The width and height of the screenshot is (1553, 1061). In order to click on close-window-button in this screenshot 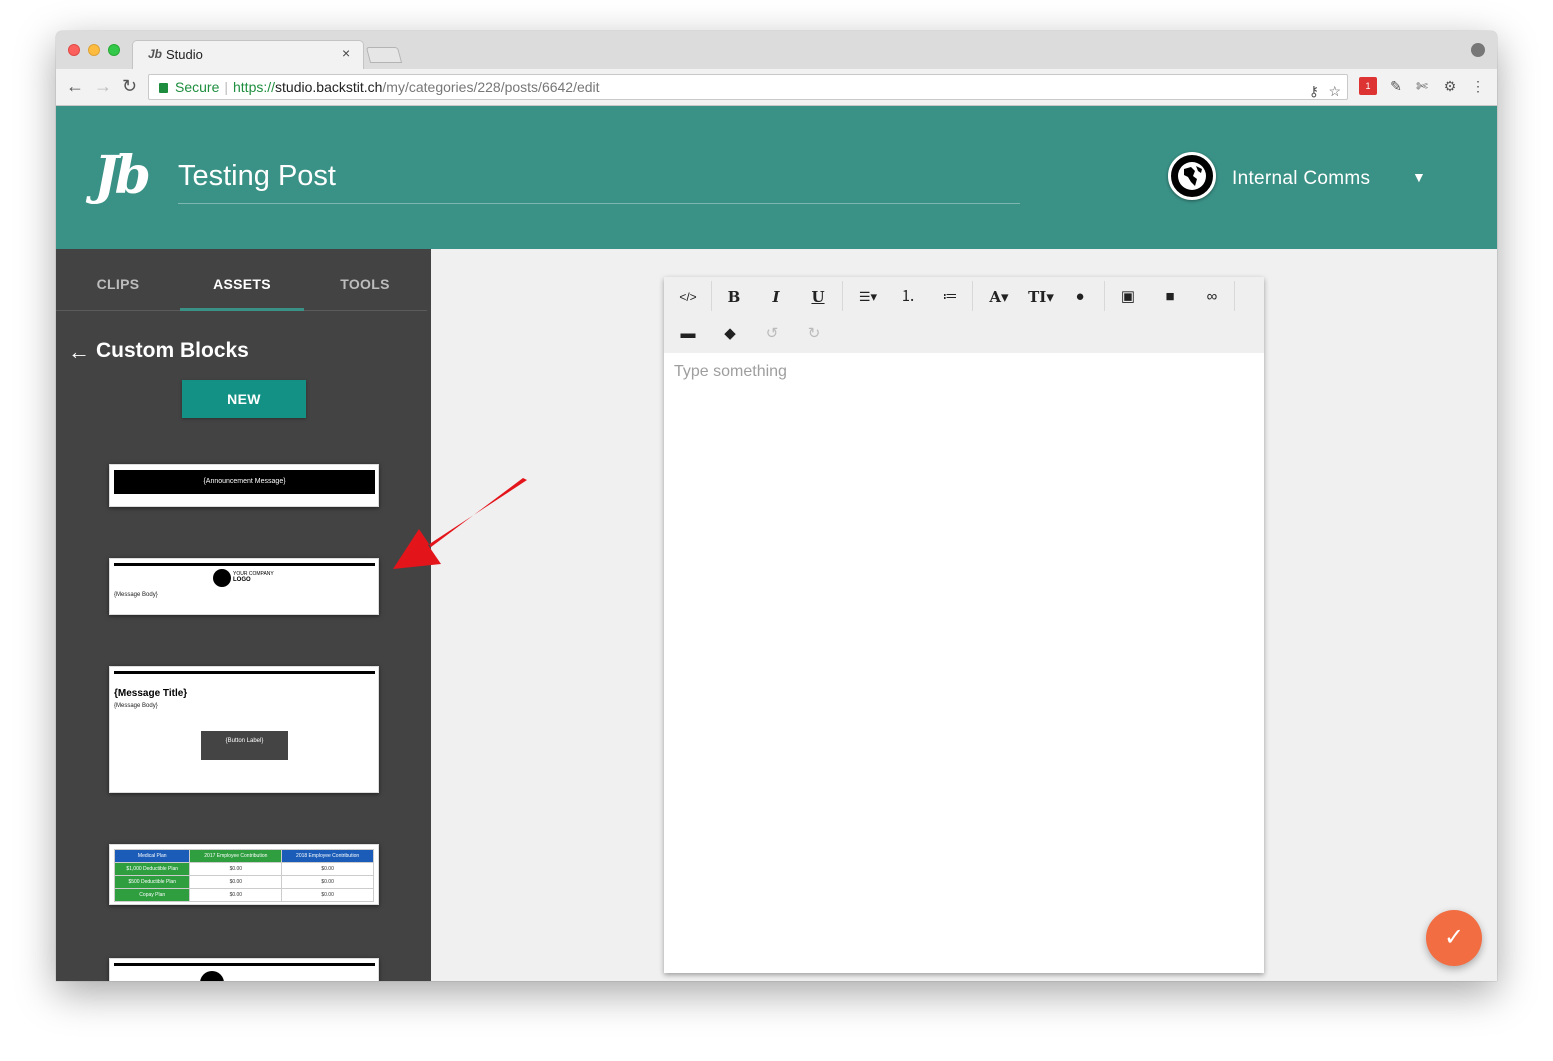, I will do `click(74, 50)`.